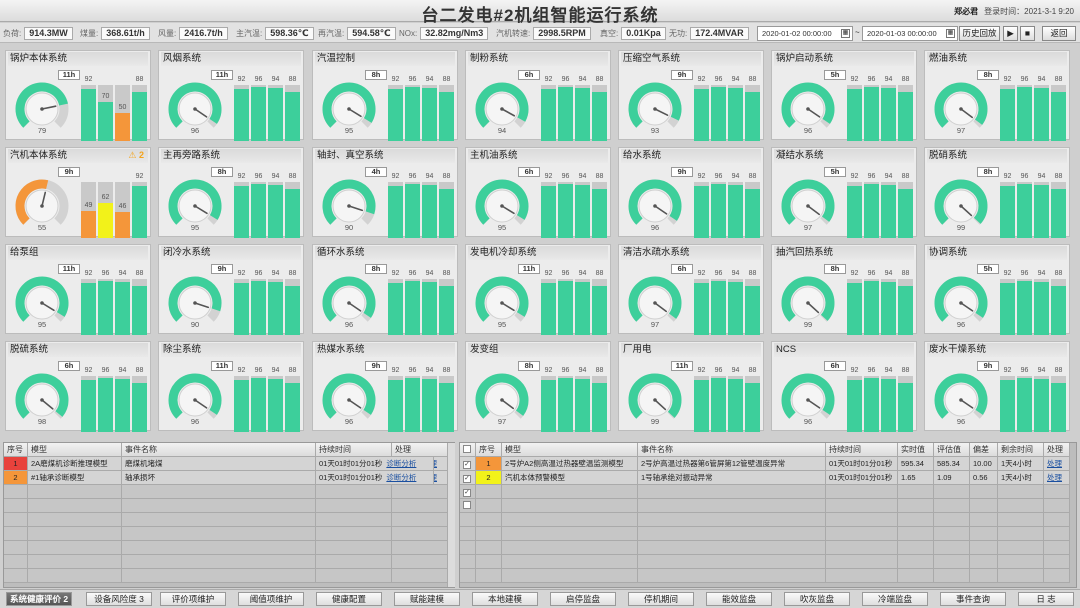  I want to click on column-header: 剩余时间, so click(1021, 450).